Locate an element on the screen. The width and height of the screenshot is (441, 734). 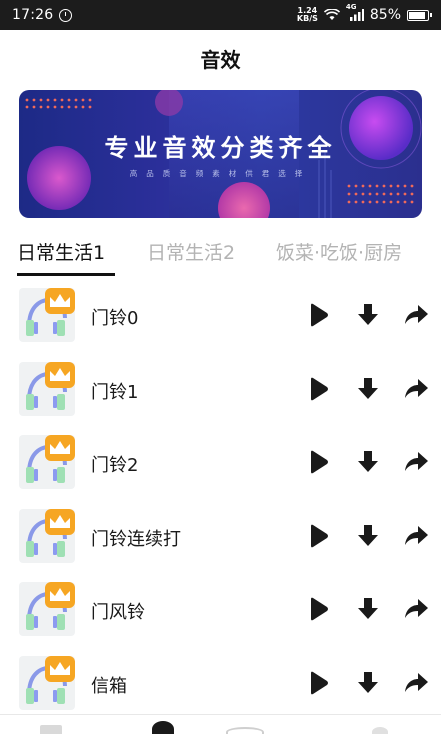
alarm-icon is located at coordinates (66, 15).